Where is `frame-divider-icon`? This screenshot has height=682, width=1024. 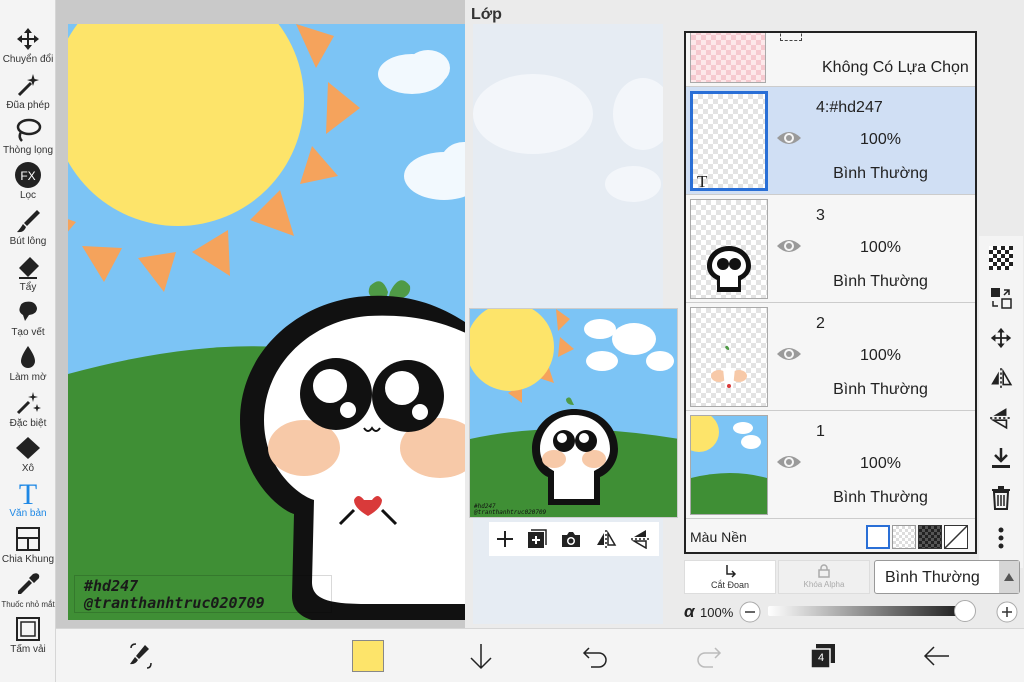
frame-divider-icon is located at coordinates (28, 539).